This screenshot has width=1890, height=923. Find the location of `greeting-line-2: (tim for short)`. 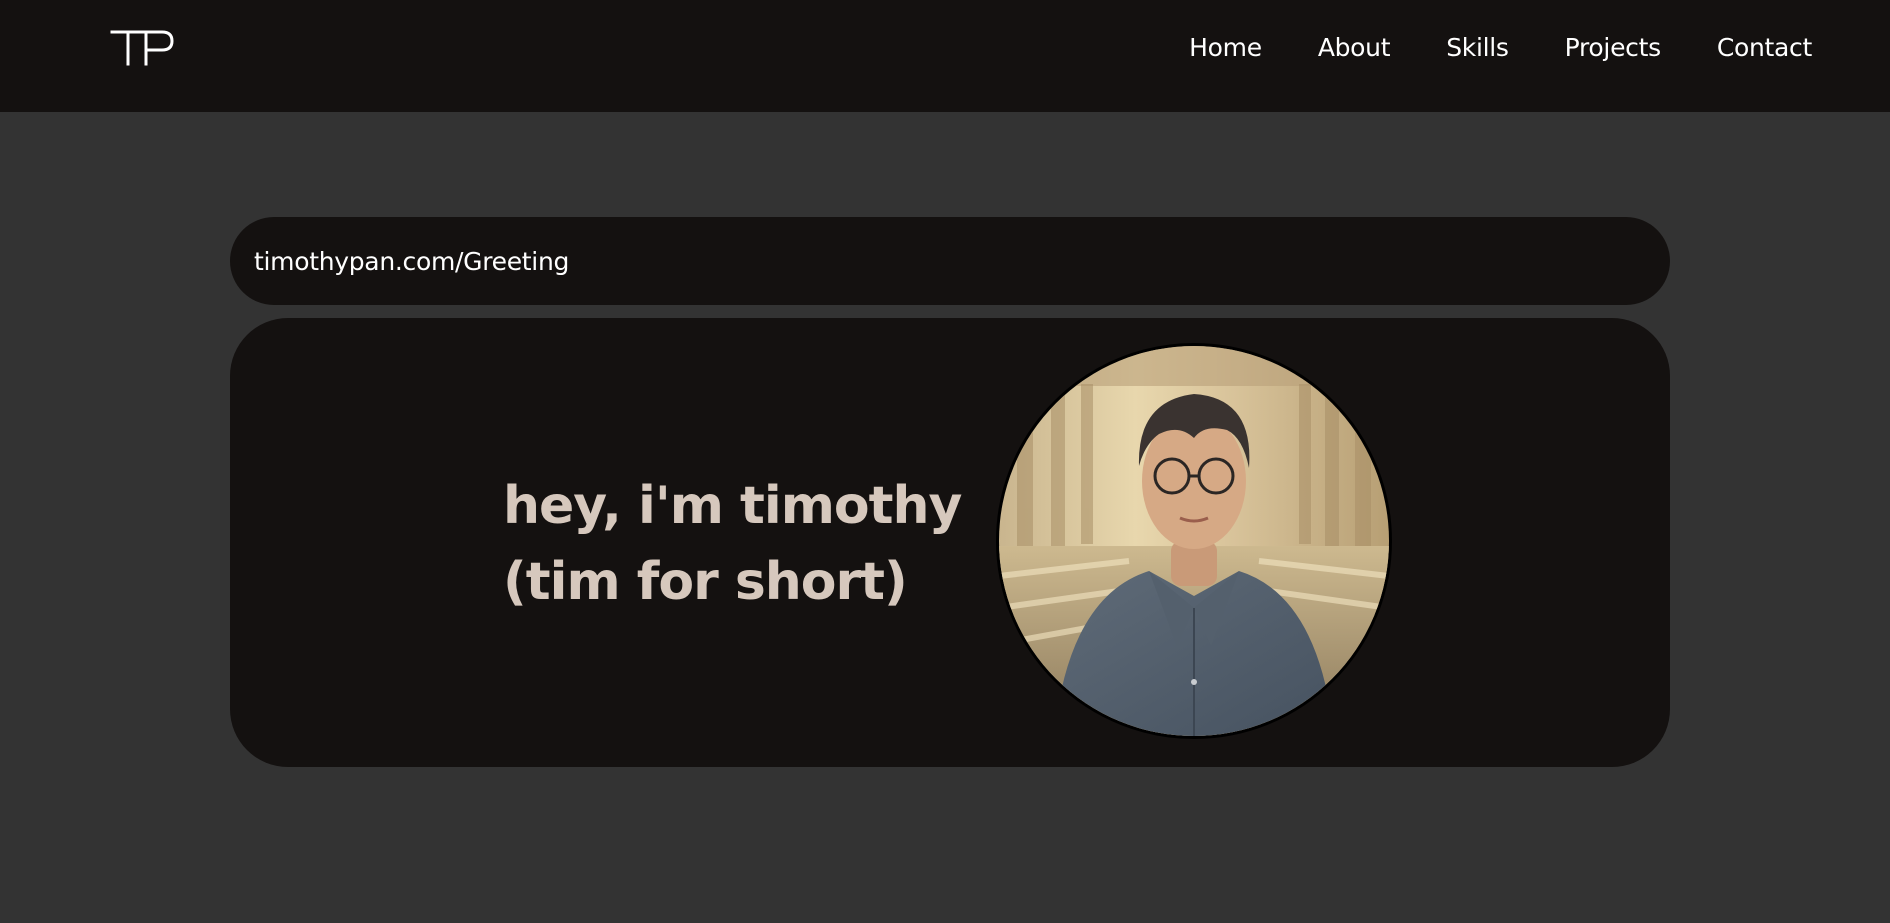

greeting-line-2: (tim for short) is located at coordinates (705, 582).